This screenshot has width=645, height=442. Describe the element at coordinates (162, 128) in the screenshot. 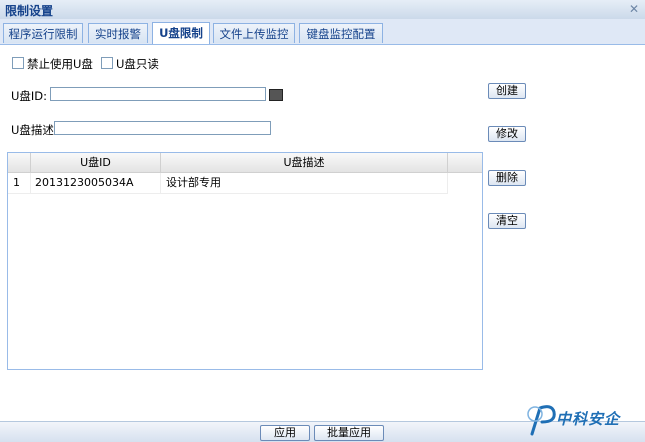

I see `usb-desc-input` at that location.